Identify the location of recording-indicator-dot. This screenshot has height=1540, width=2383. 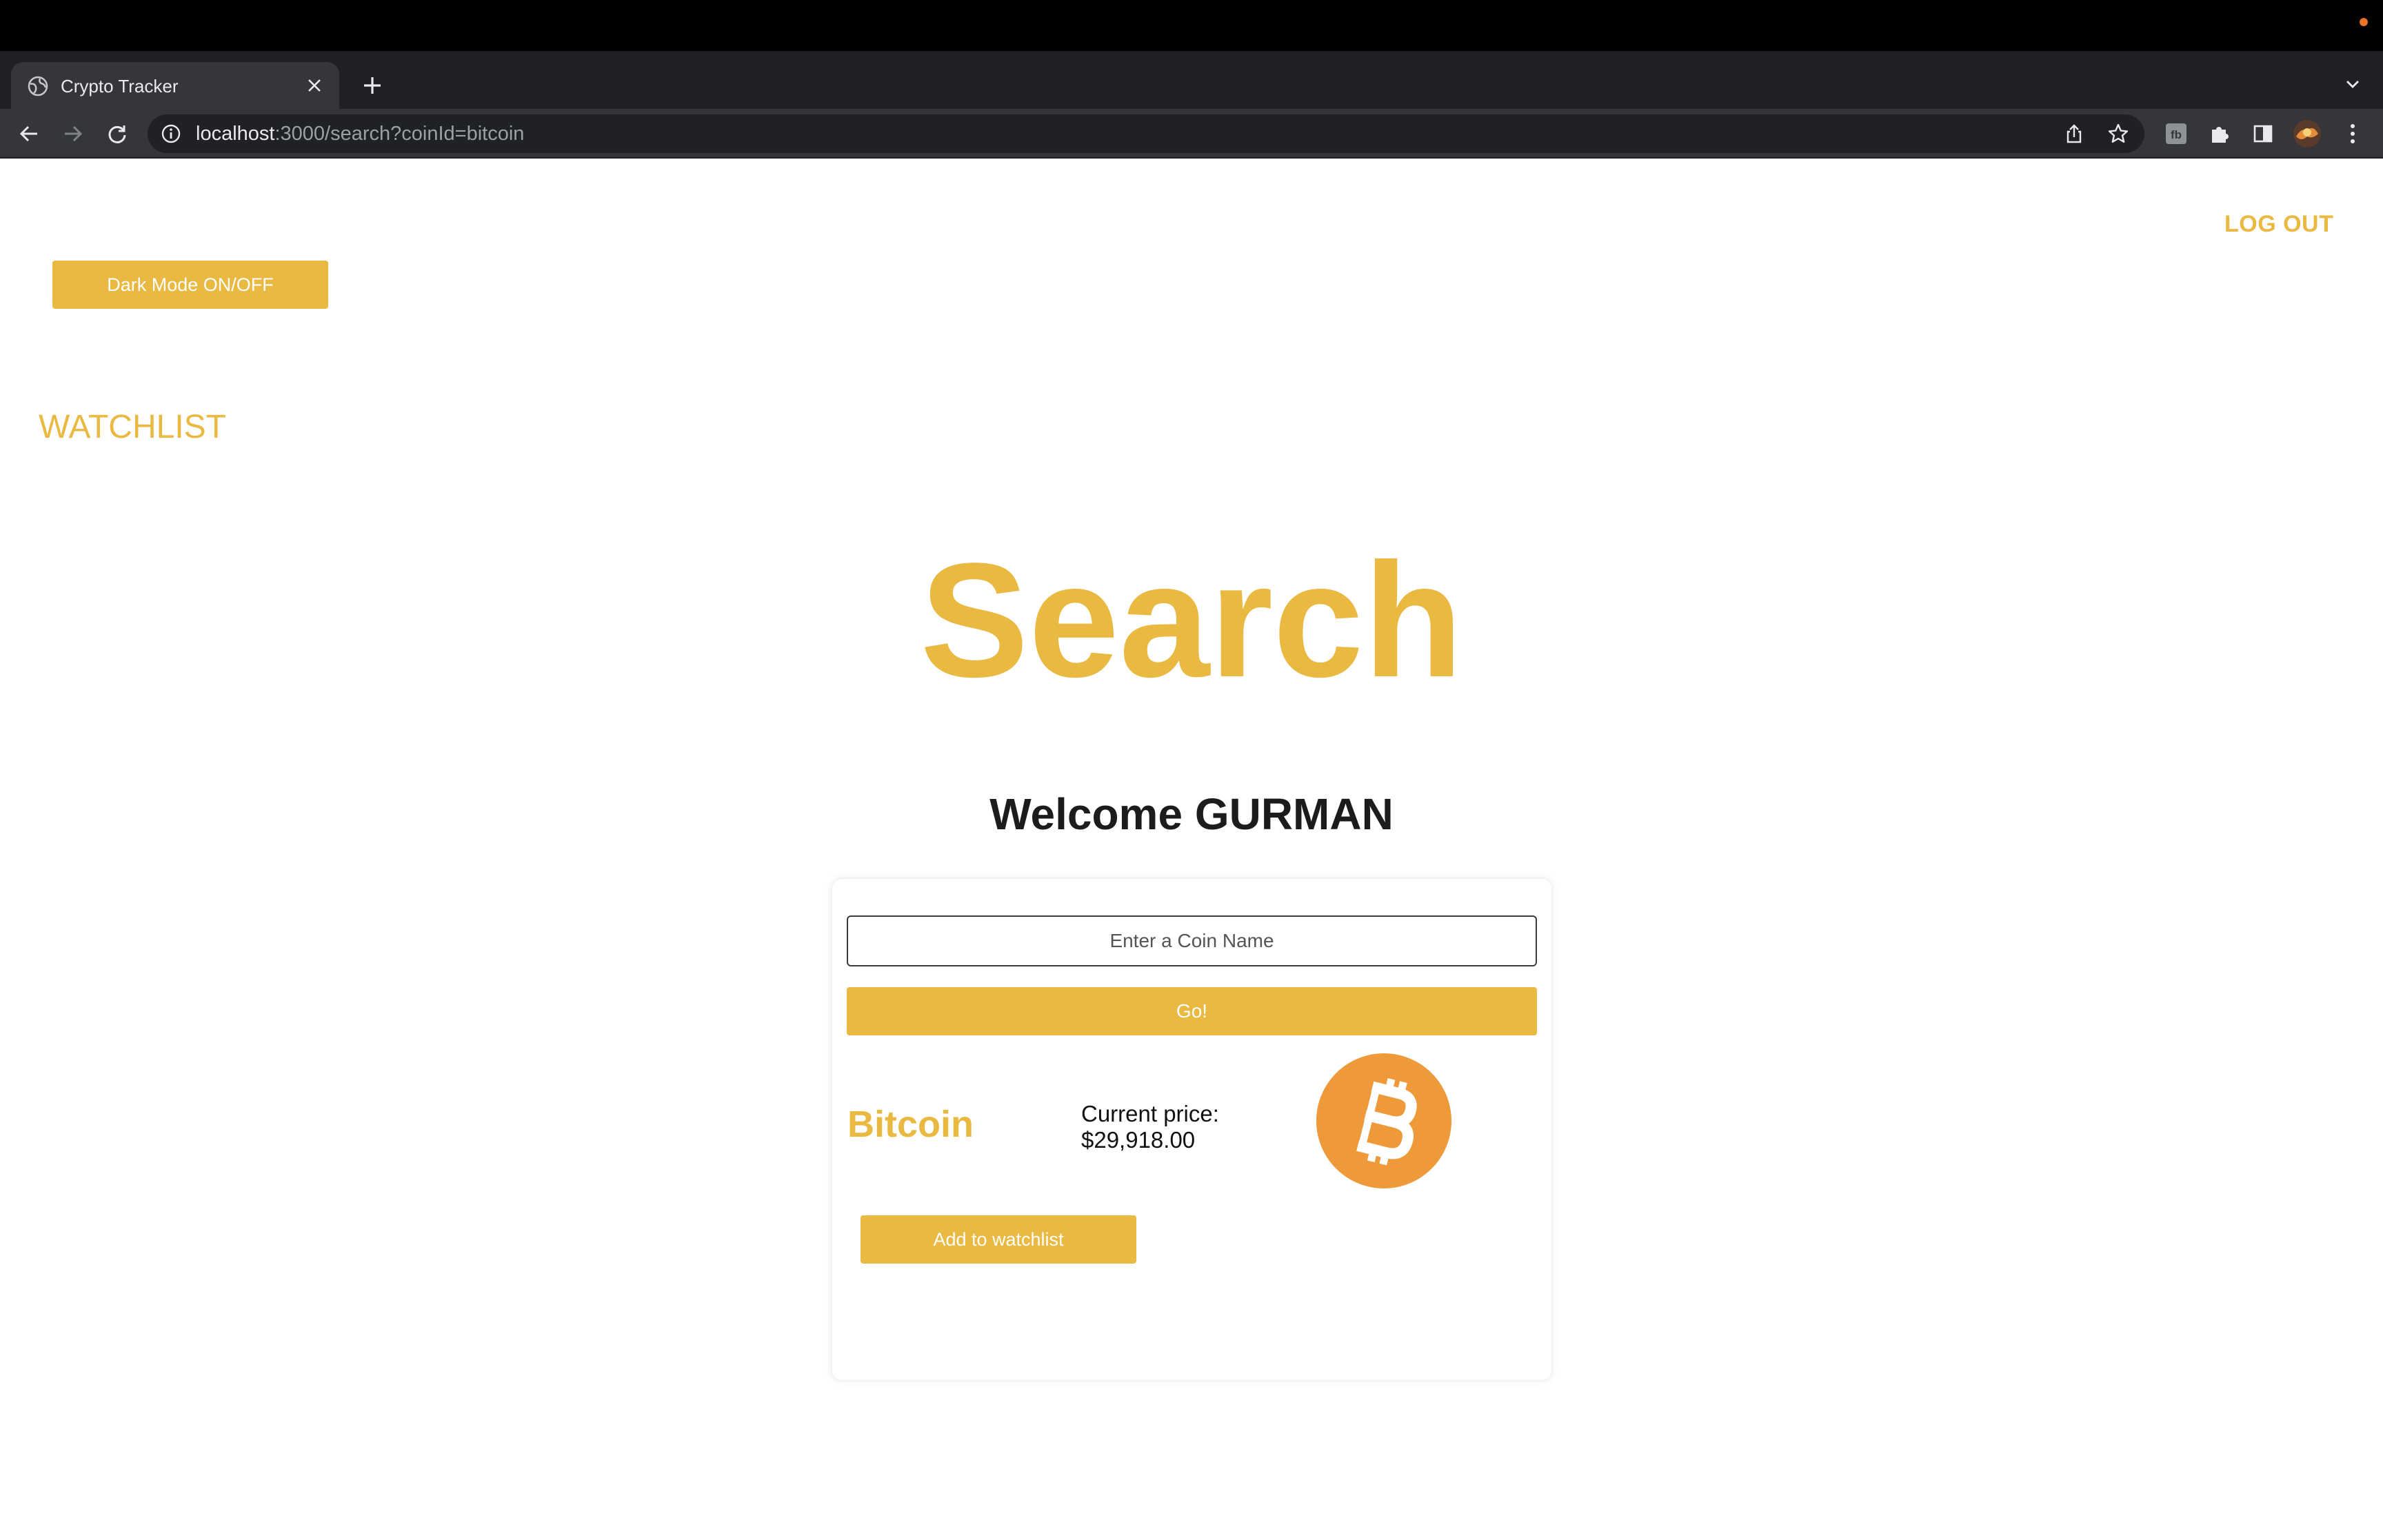
(2364, 22).